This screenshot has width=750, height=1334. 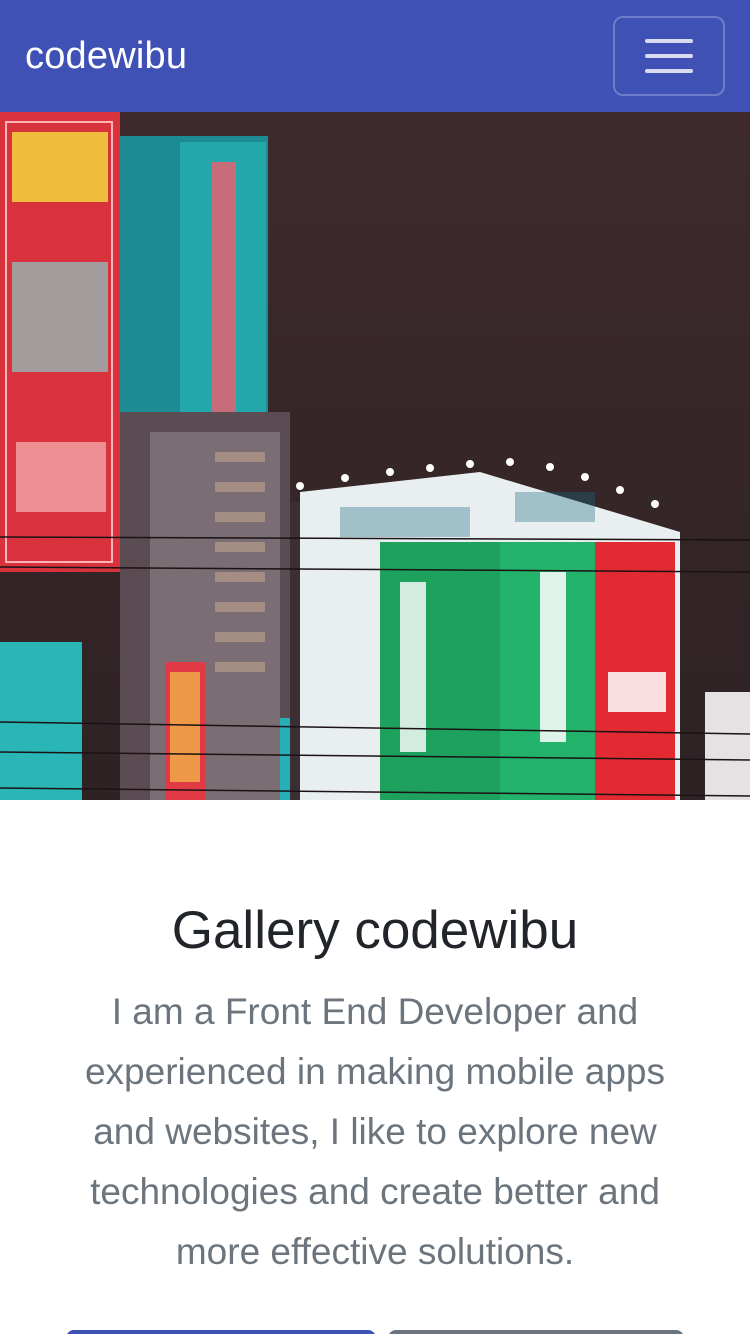 I want to click on action-buttons, so click(x=375, y=1332).